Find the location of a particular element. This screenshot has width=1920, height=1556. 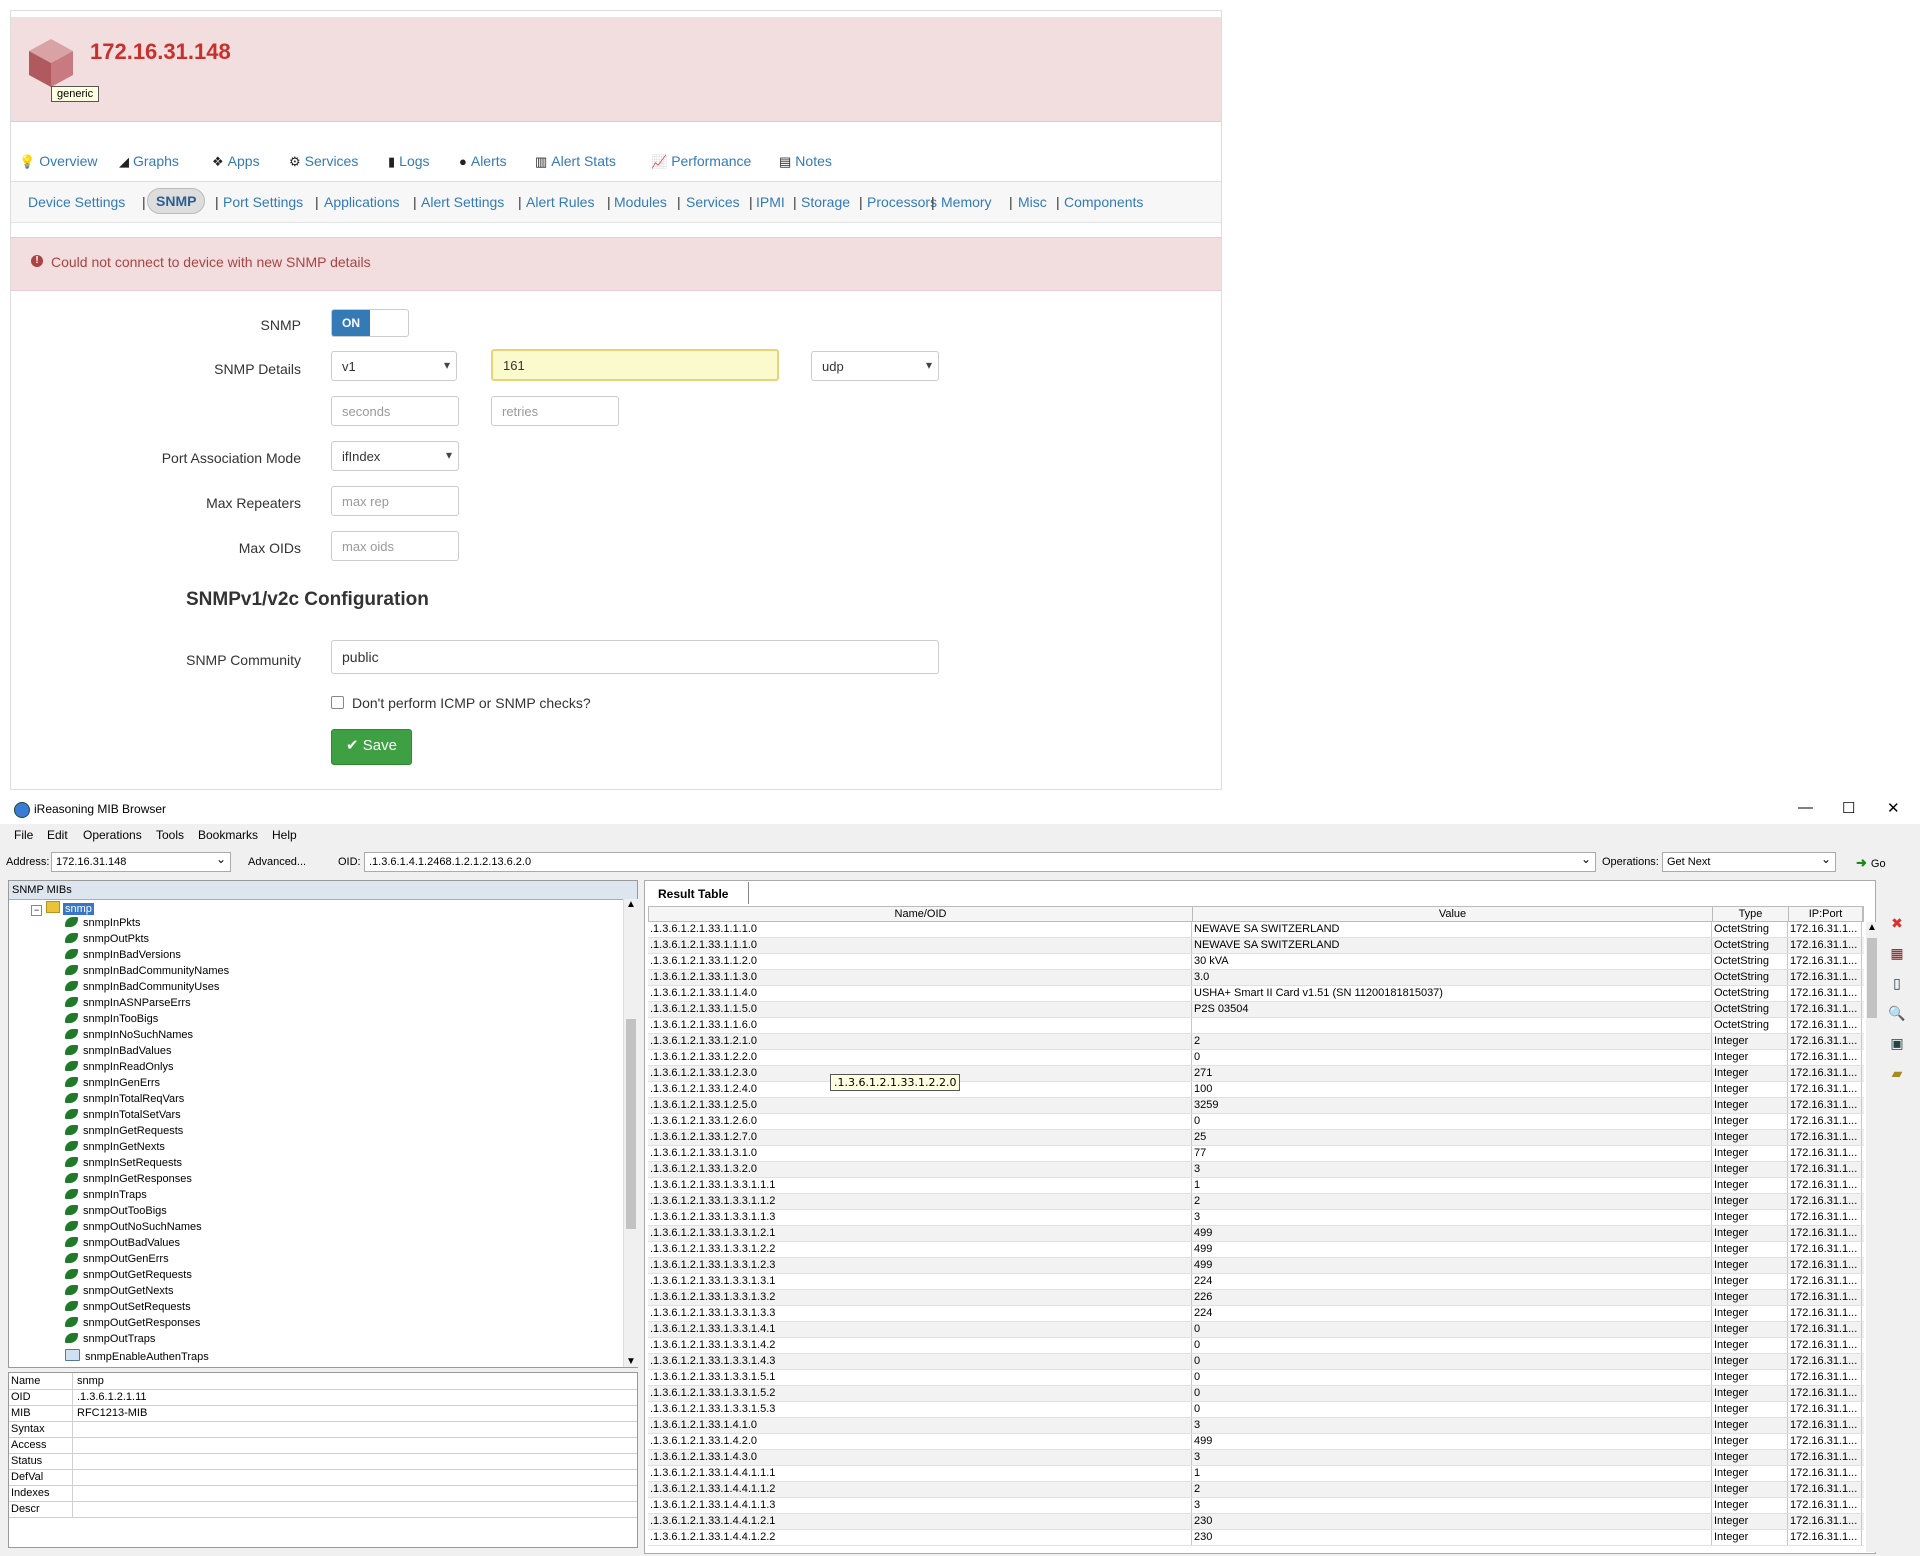

tree-leaf: snmpEnableAuthenTraps is located at coordinates (137, 1357).